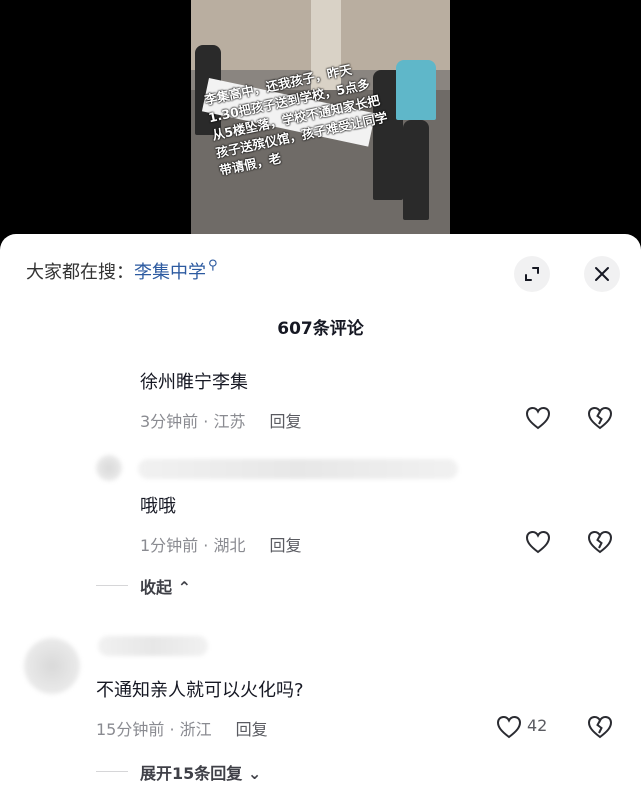 This screenshot has width=641, height=800. Describe the element at coordinates (170, 272) in the screenshot. I see `search-term-link: 李集中学` at that location.